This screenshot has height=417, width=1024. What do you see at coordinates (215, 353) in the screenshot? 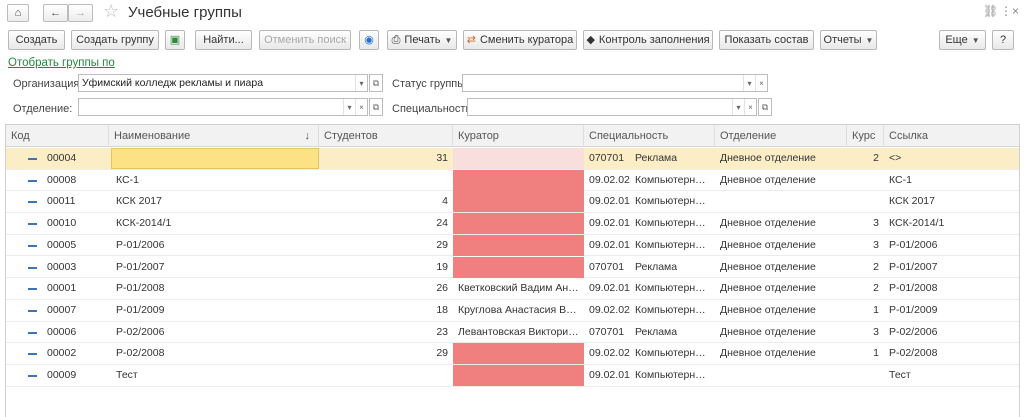
I see `cell-name: Р-02/2008` at bounding box center [215, 353].